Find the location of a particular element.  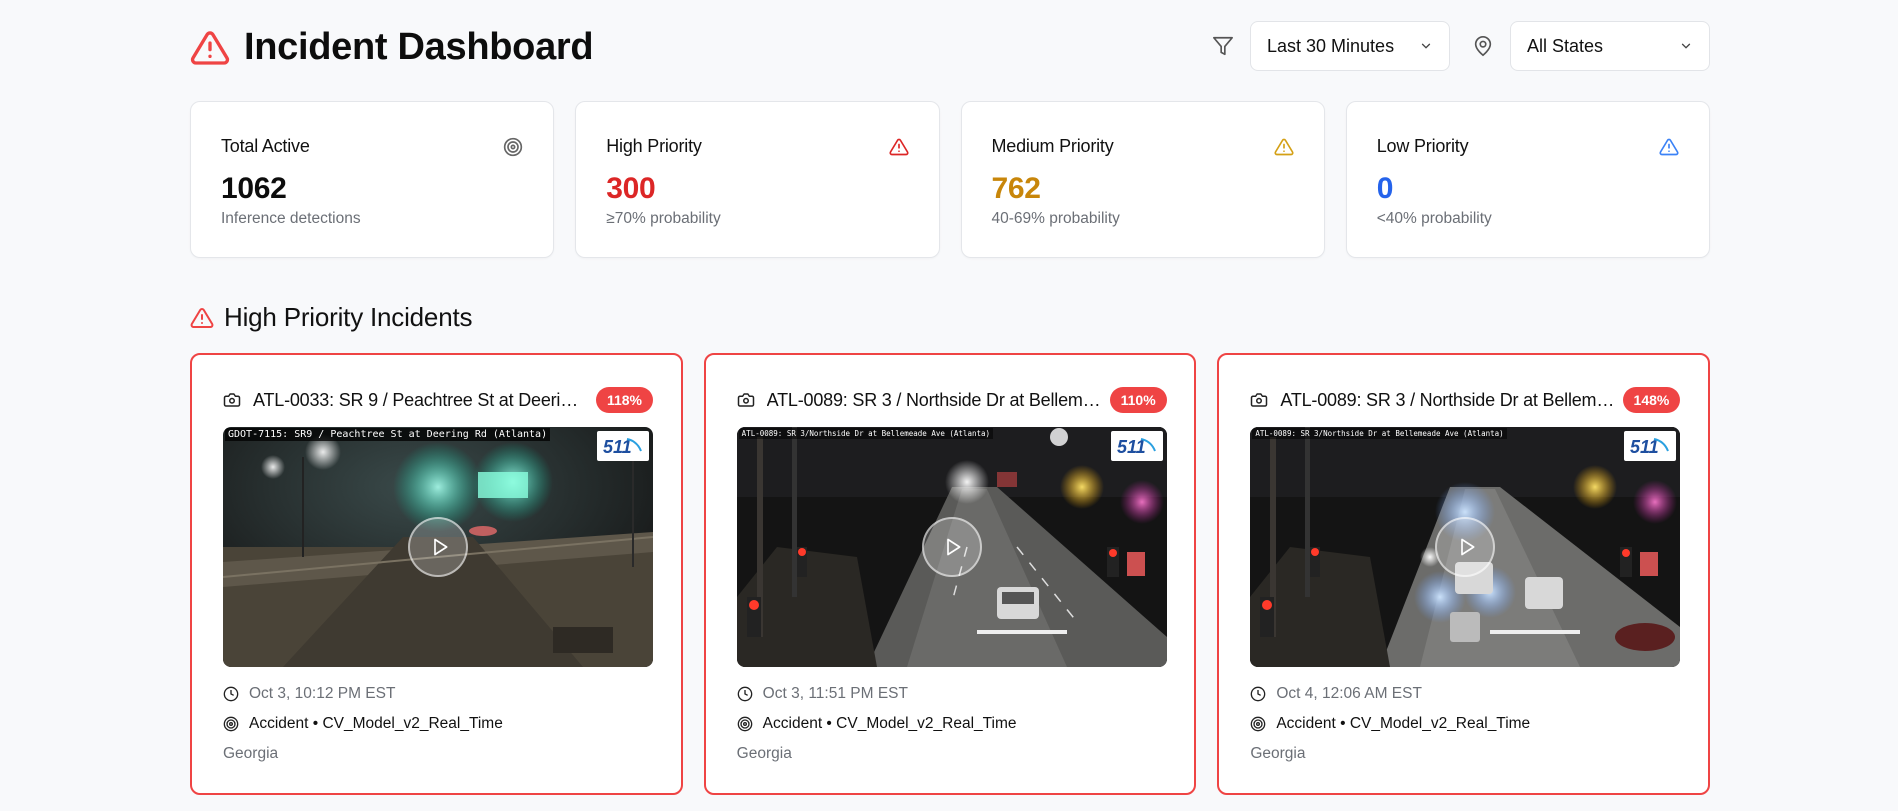

stat-sub: Inference detections is located at coordinates (291, 218).